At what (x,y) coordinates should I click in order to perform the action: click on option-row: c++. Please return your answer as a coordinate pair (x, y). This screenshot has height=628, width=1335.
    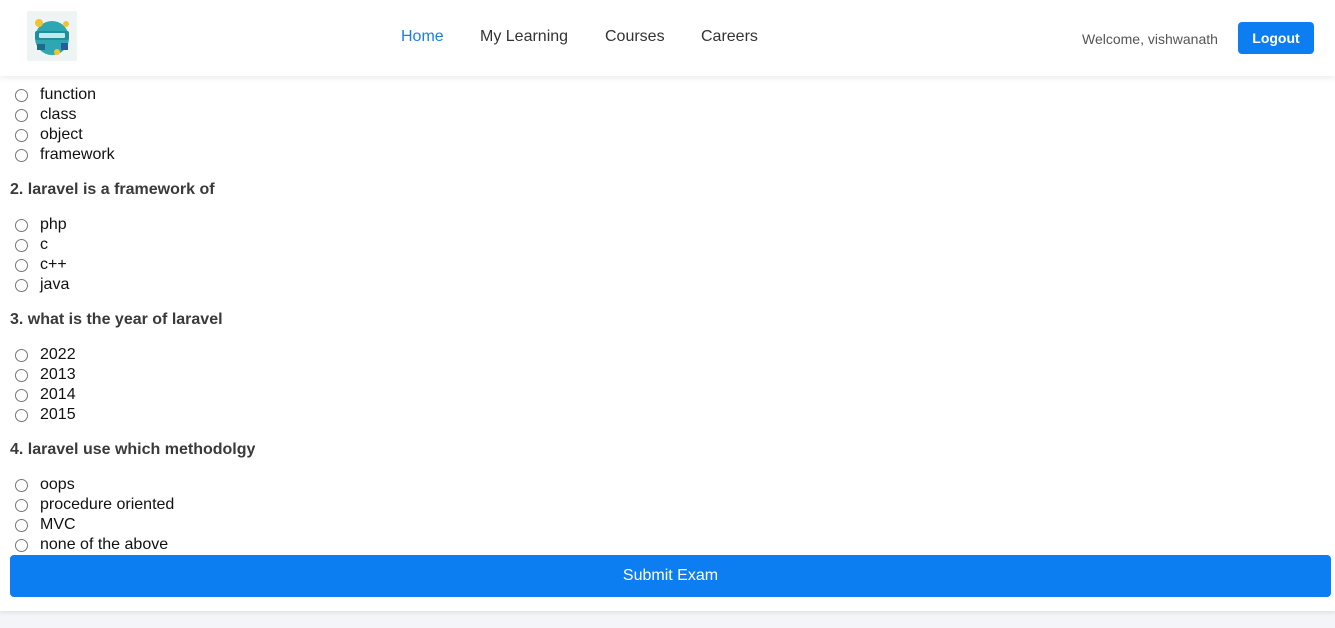
    Looking at the image, I should click on (41, 265).